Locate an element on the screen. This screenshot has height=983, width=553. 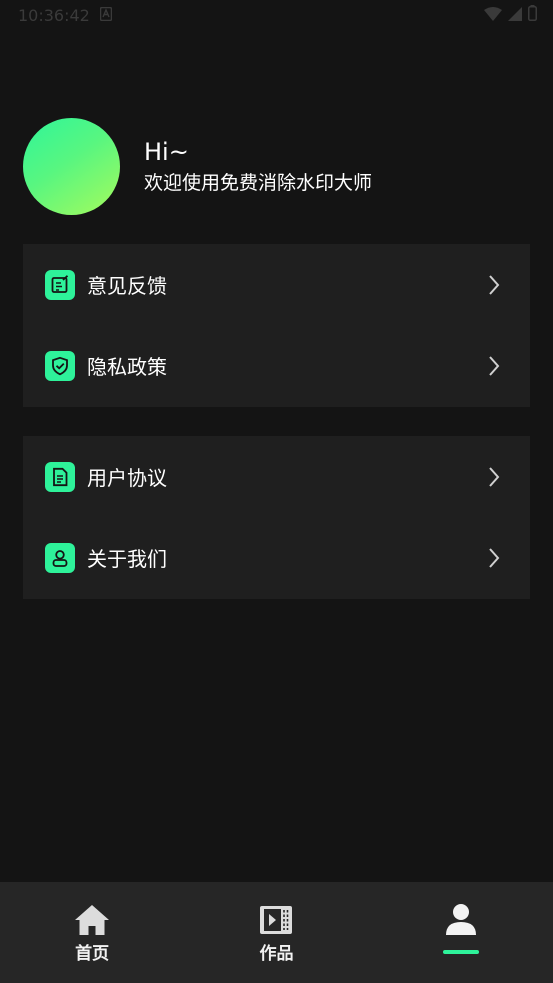
menu-label-about-us: 关于我们 is located at coordinates (127, 559).